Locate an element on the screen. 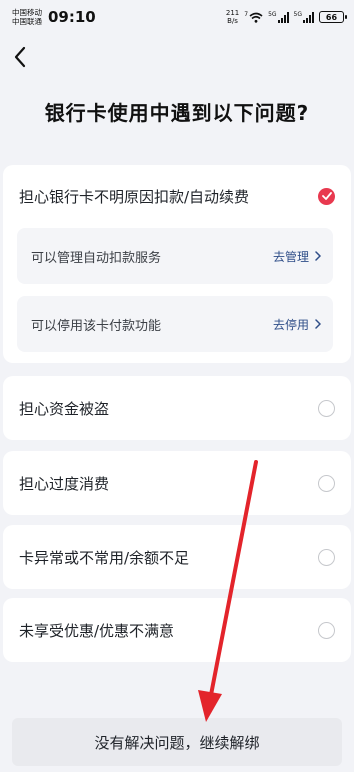 Image resolution: width=354 pixels, height=772 pixels. clock: 09:10 is located at coordinates (72, 17).